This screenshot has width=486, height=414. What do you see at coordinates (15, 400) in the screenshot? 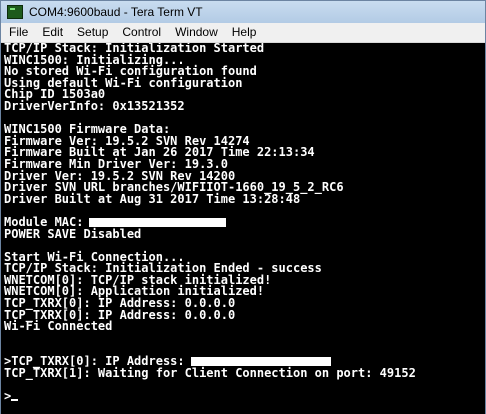
I see `terminal-cursor` at bounding box center [15, 400].